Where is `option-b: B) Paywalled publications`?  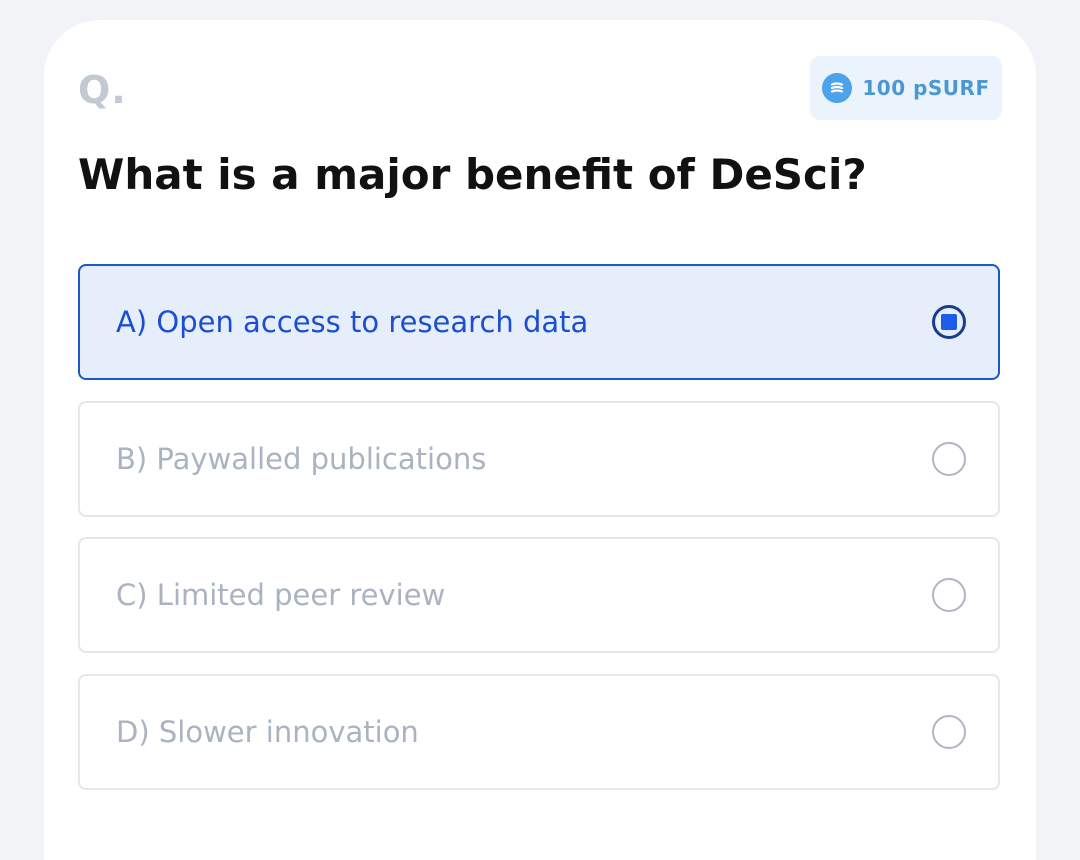 option-b: B) Paywalled publications is located at coordinates (539, 459).